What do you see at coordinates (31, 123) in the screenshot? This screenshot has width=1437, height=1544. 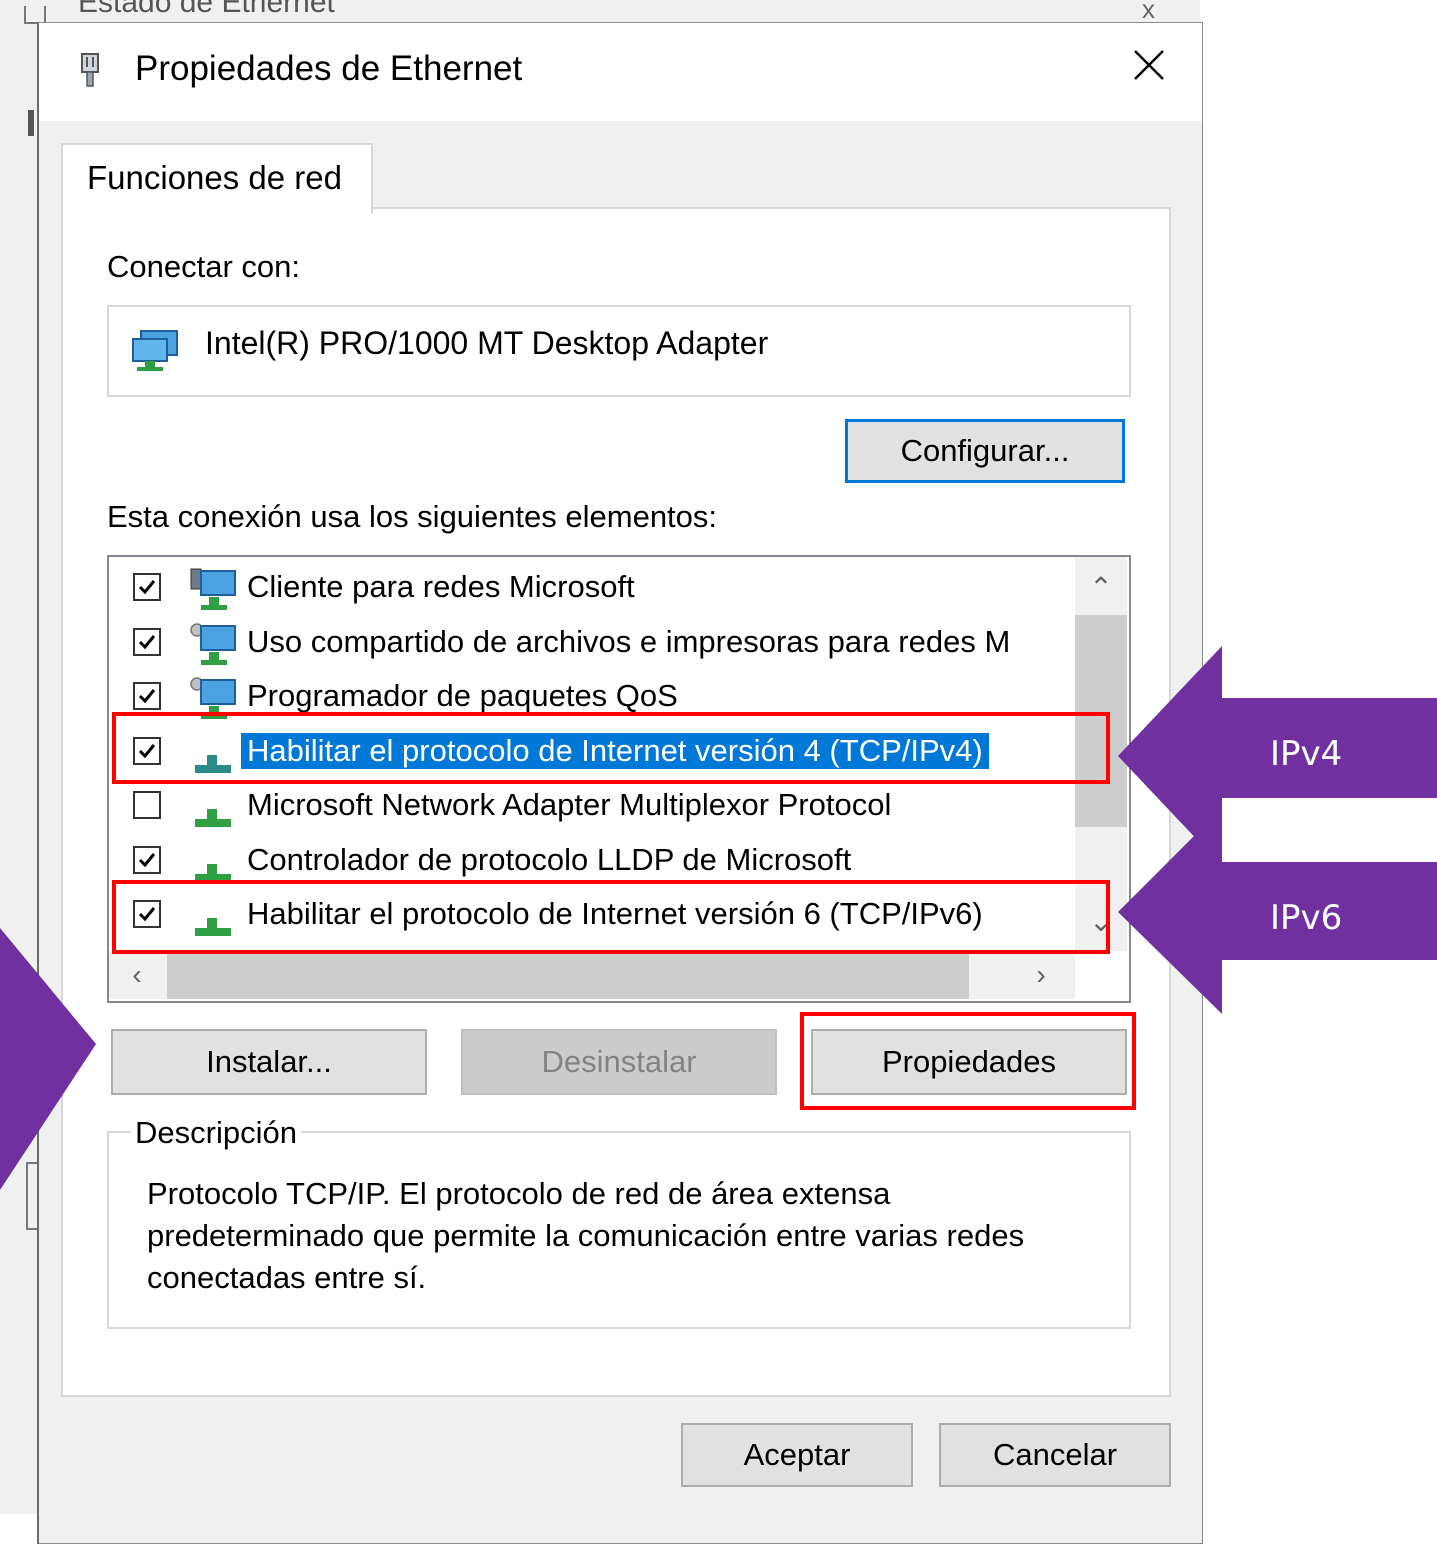 I see `background-edge` at bounding box center [31, 123].